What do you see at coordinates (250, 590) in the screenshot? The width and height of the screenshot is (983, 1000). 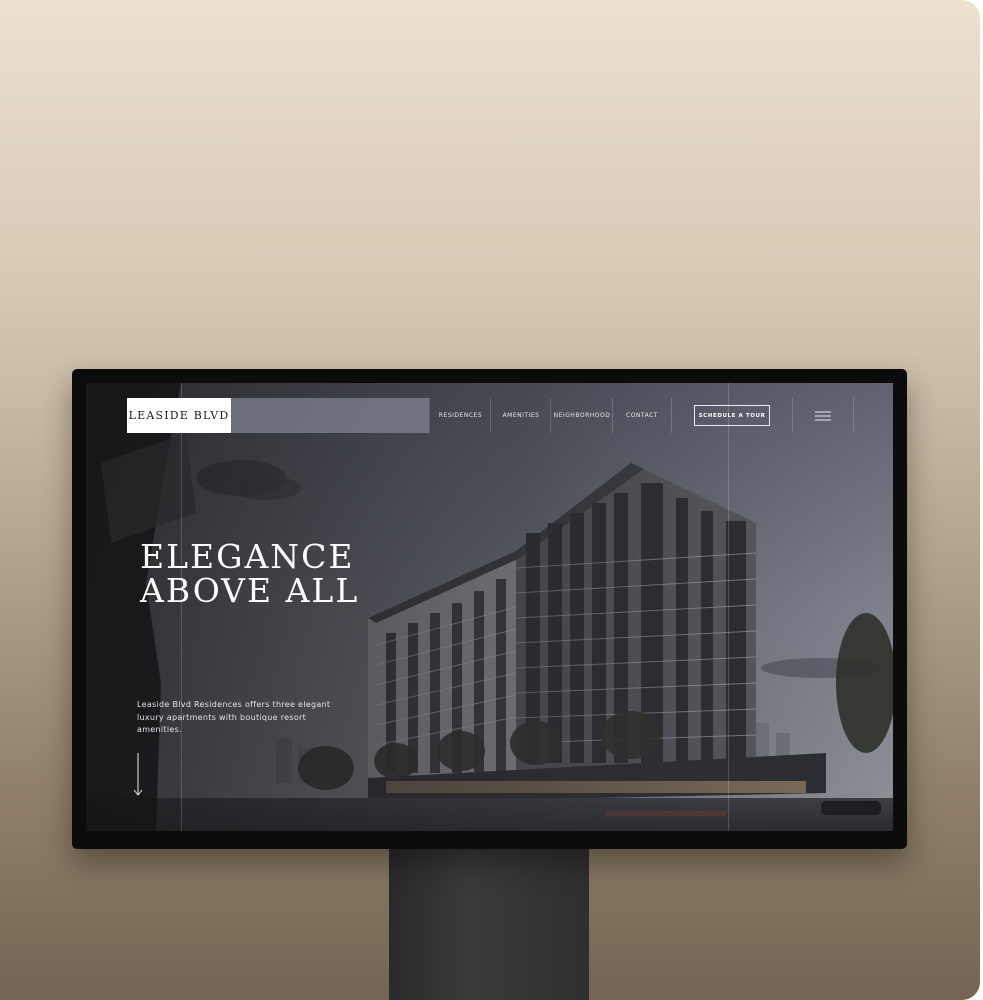 I see `hero-title-line-2: ABOVE ALL` at bounding box center [250, 590].